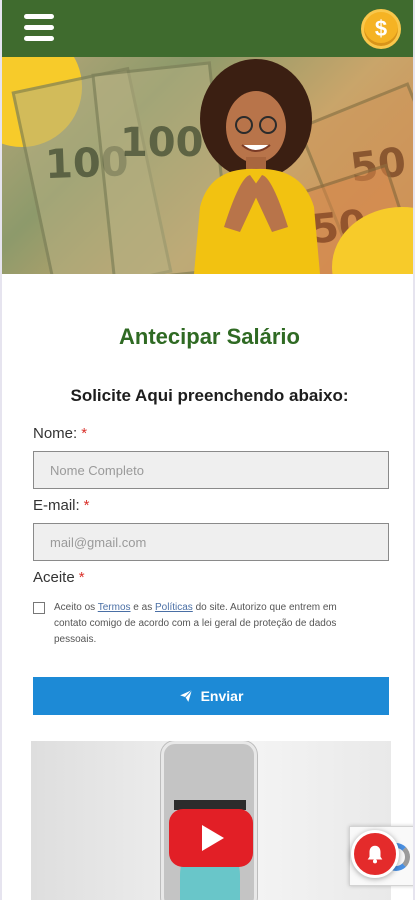 Image resolution: width=415 pixels, height=900 pixels. Describe the element at coordinates (211, 542) in the screenshot. I see `email-input` at that location.